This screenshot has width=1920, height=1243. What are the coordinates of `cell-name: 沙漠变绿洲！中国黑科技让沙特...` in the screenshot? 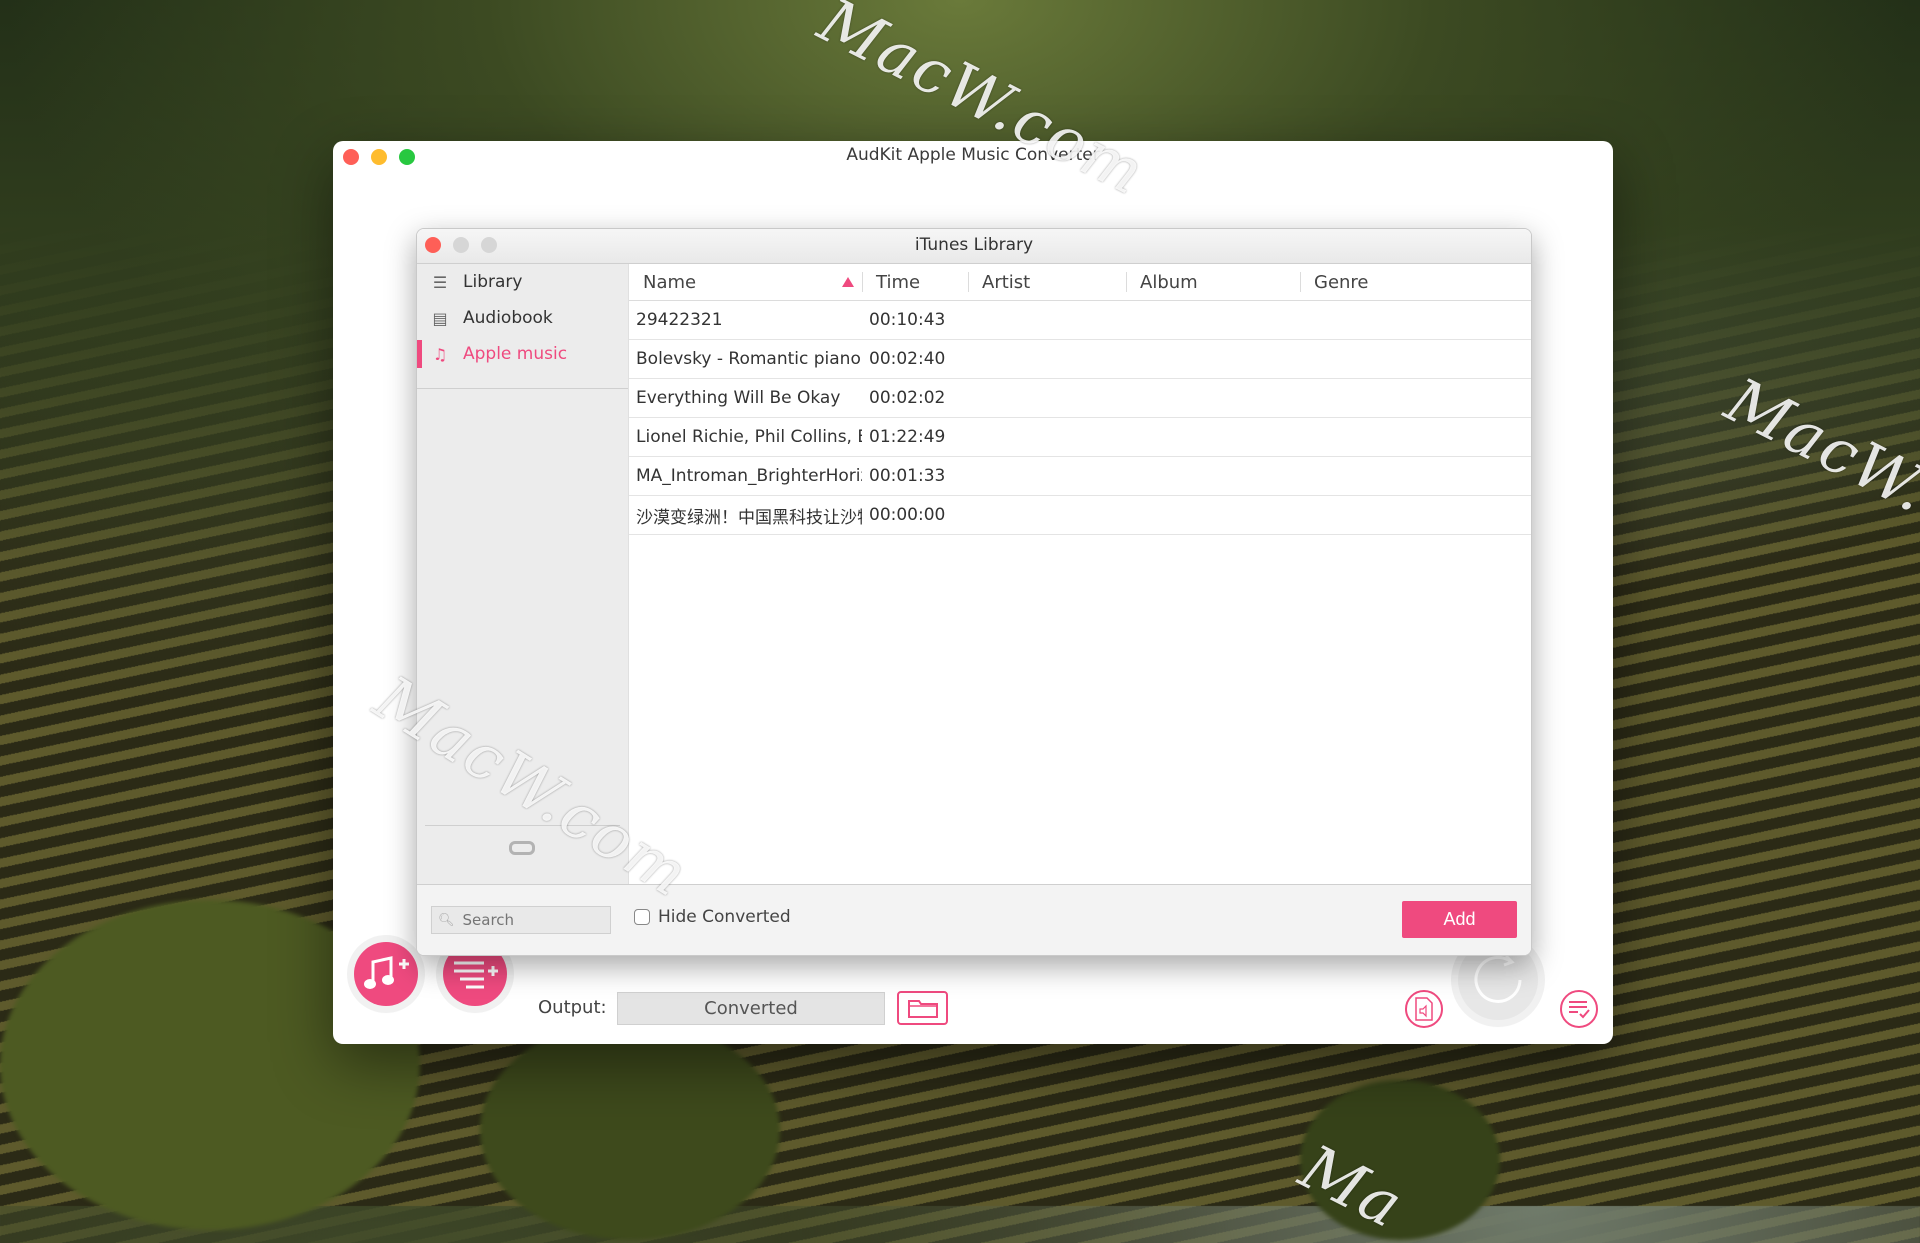 It's located at (749, 517).